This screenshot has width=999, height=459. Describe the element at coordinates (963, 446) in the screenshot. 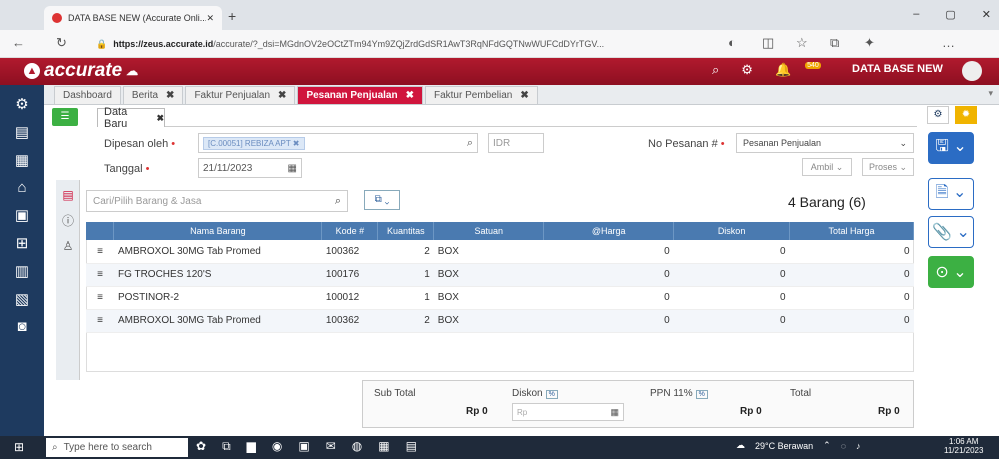

I see `taskbar-clock: 1:06 AM 11/21/2023` at that location.